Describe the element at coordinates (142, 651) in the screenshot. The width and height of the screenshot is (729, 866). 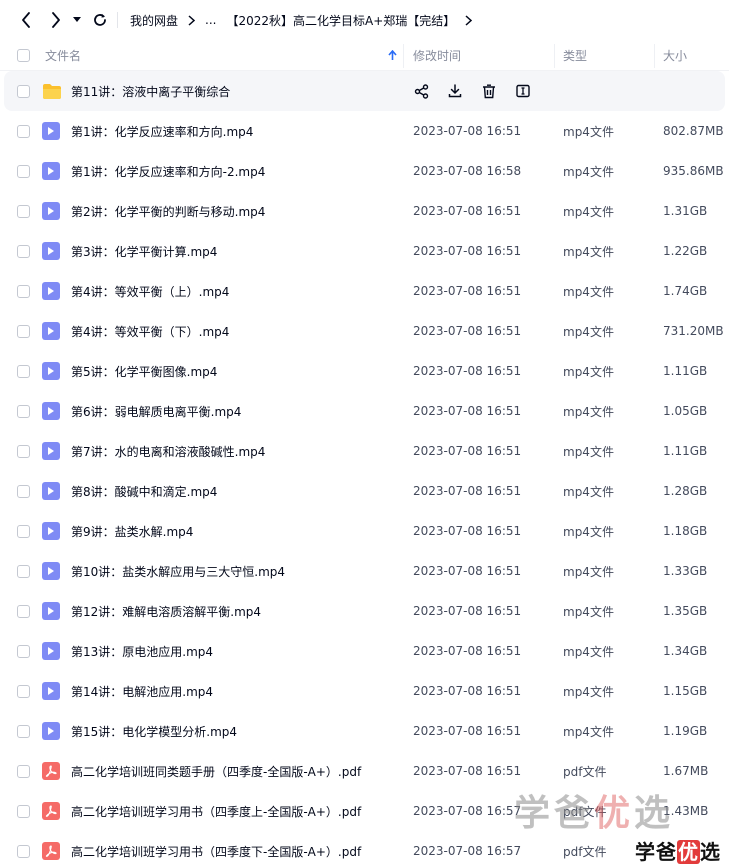
I see `file-name: 第13讲：原电池应用.mp4` at that location.